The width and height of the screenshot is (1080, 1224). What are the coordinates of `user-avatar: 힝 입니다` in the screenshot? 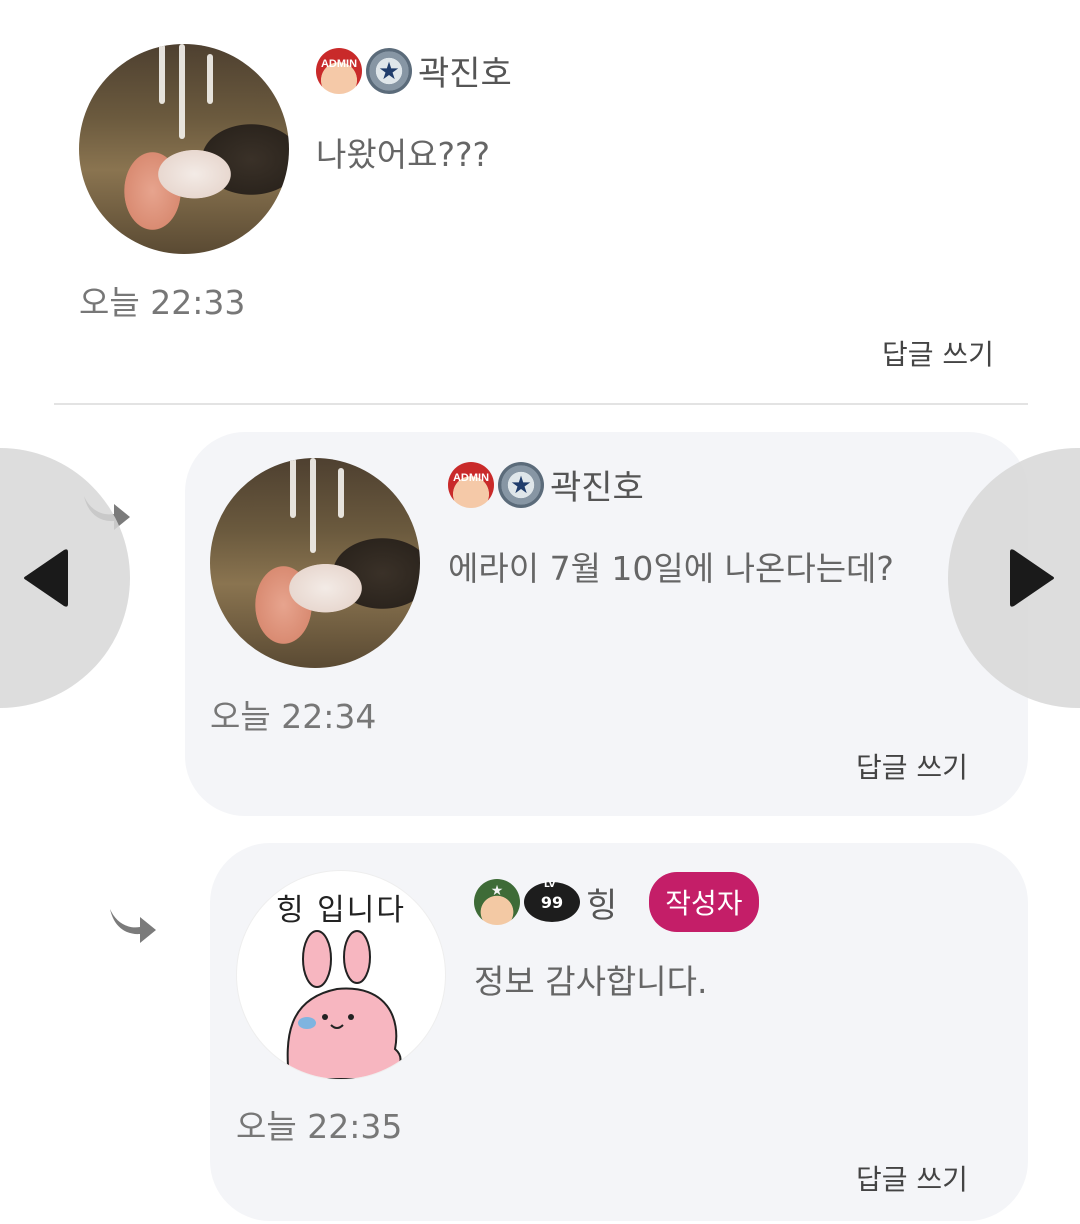 It's located at (341, 975).